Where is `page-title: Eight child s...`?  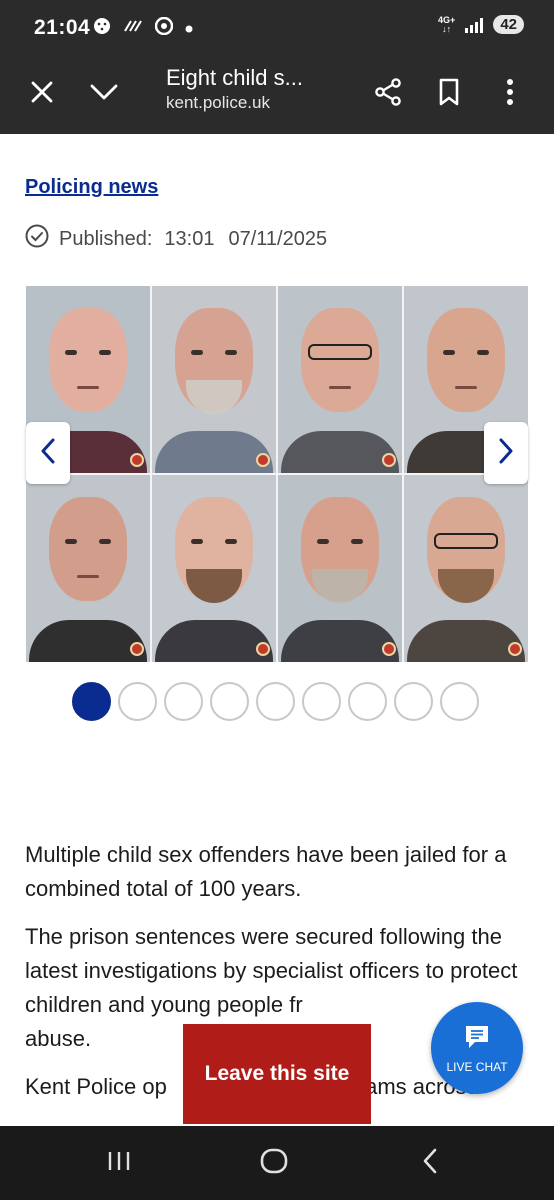
page-title: Eight child s... is located at coordinates (234, 77).